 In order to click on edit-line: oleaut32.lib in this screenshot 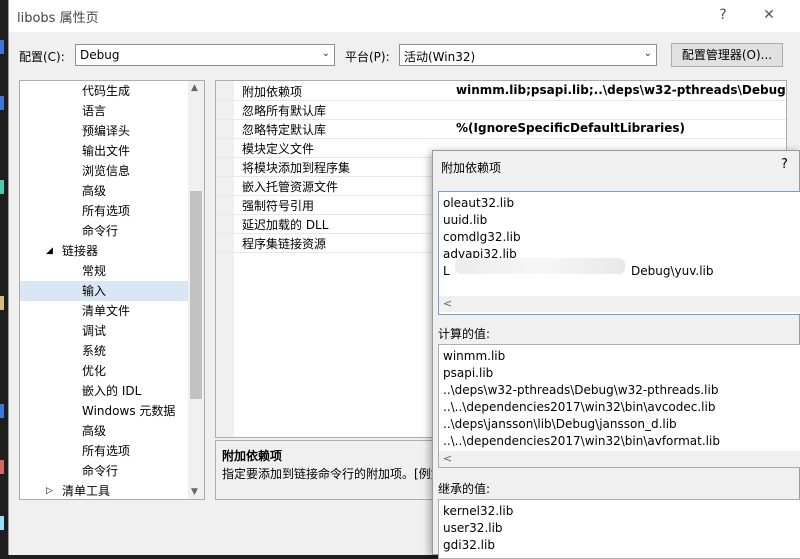, I will do `click(479, 203)`.